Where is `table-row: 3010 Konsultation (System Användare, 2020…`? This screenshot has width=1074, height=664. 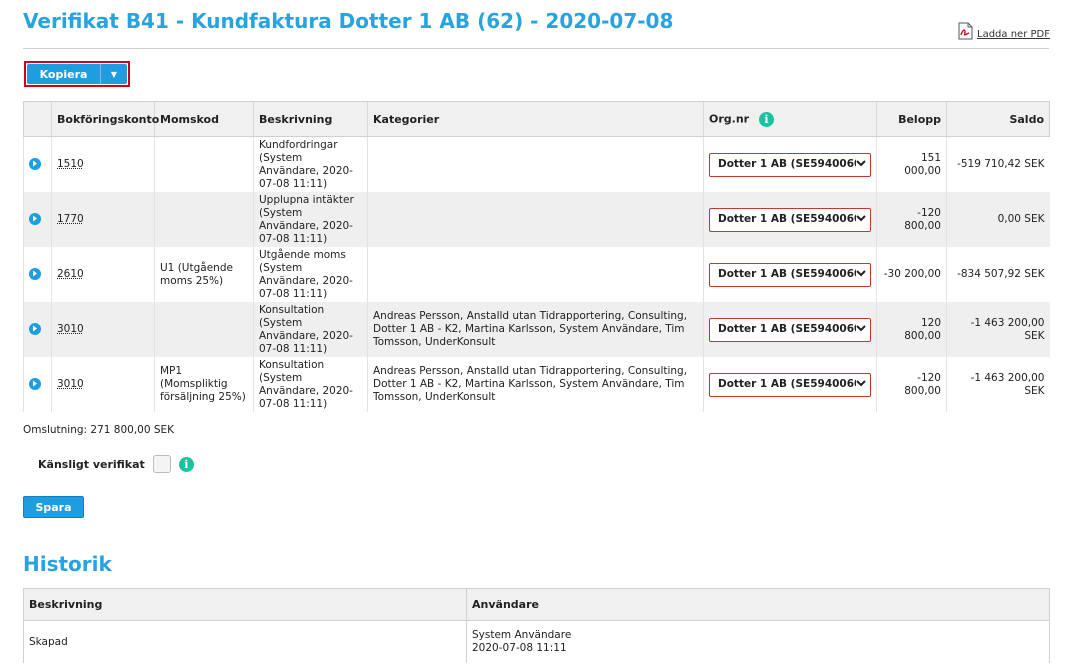 table-row: 3010 Konsultation (System Användare, 2020… is located at coordinates (536, 329).